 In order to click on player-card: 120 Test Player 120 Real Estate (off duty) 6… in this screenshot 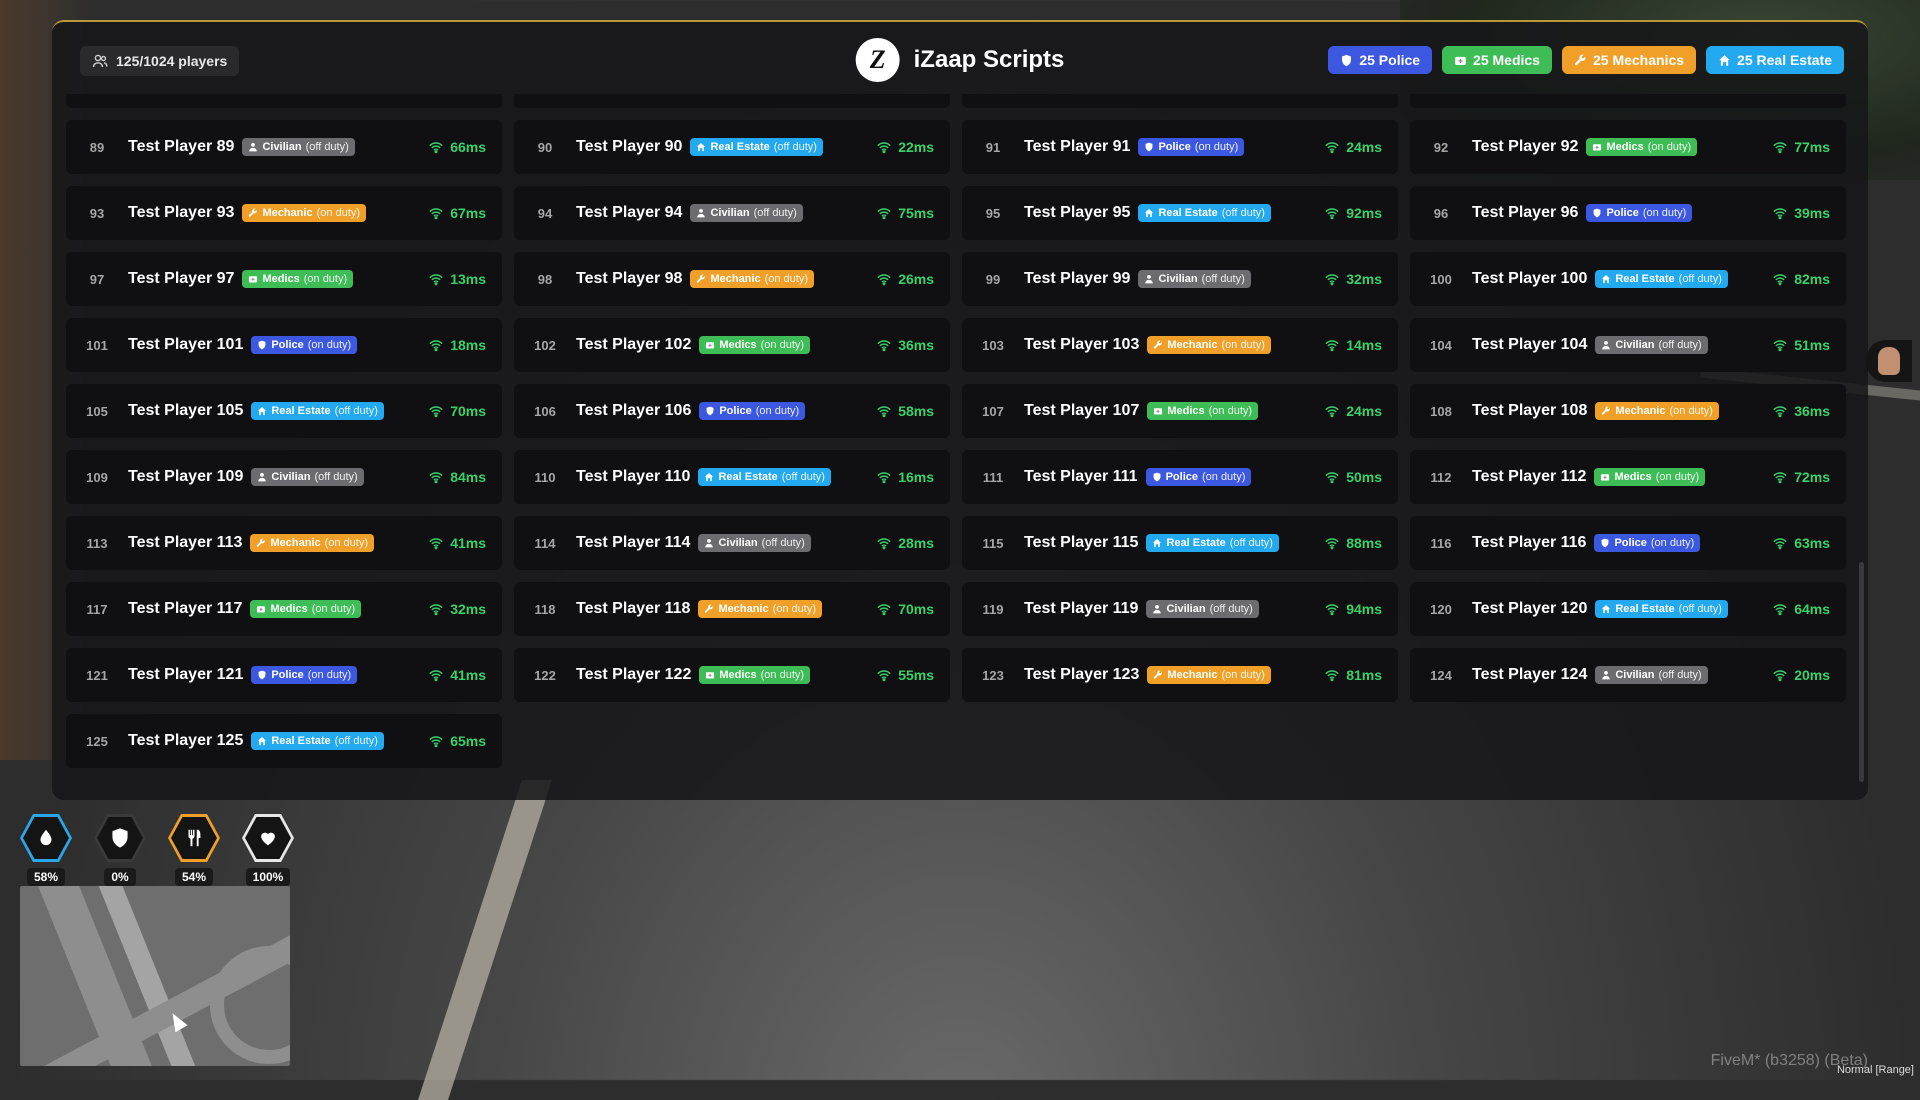, I will do `click(1628, 609)`.